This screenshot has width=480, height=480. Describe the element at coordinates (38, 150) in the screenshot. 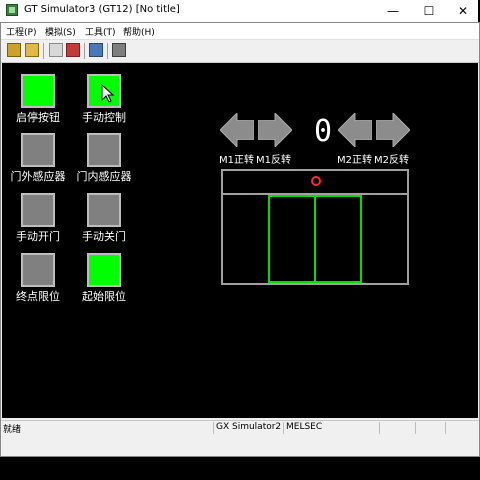

I see `lamp-outside-sensor` at that location.